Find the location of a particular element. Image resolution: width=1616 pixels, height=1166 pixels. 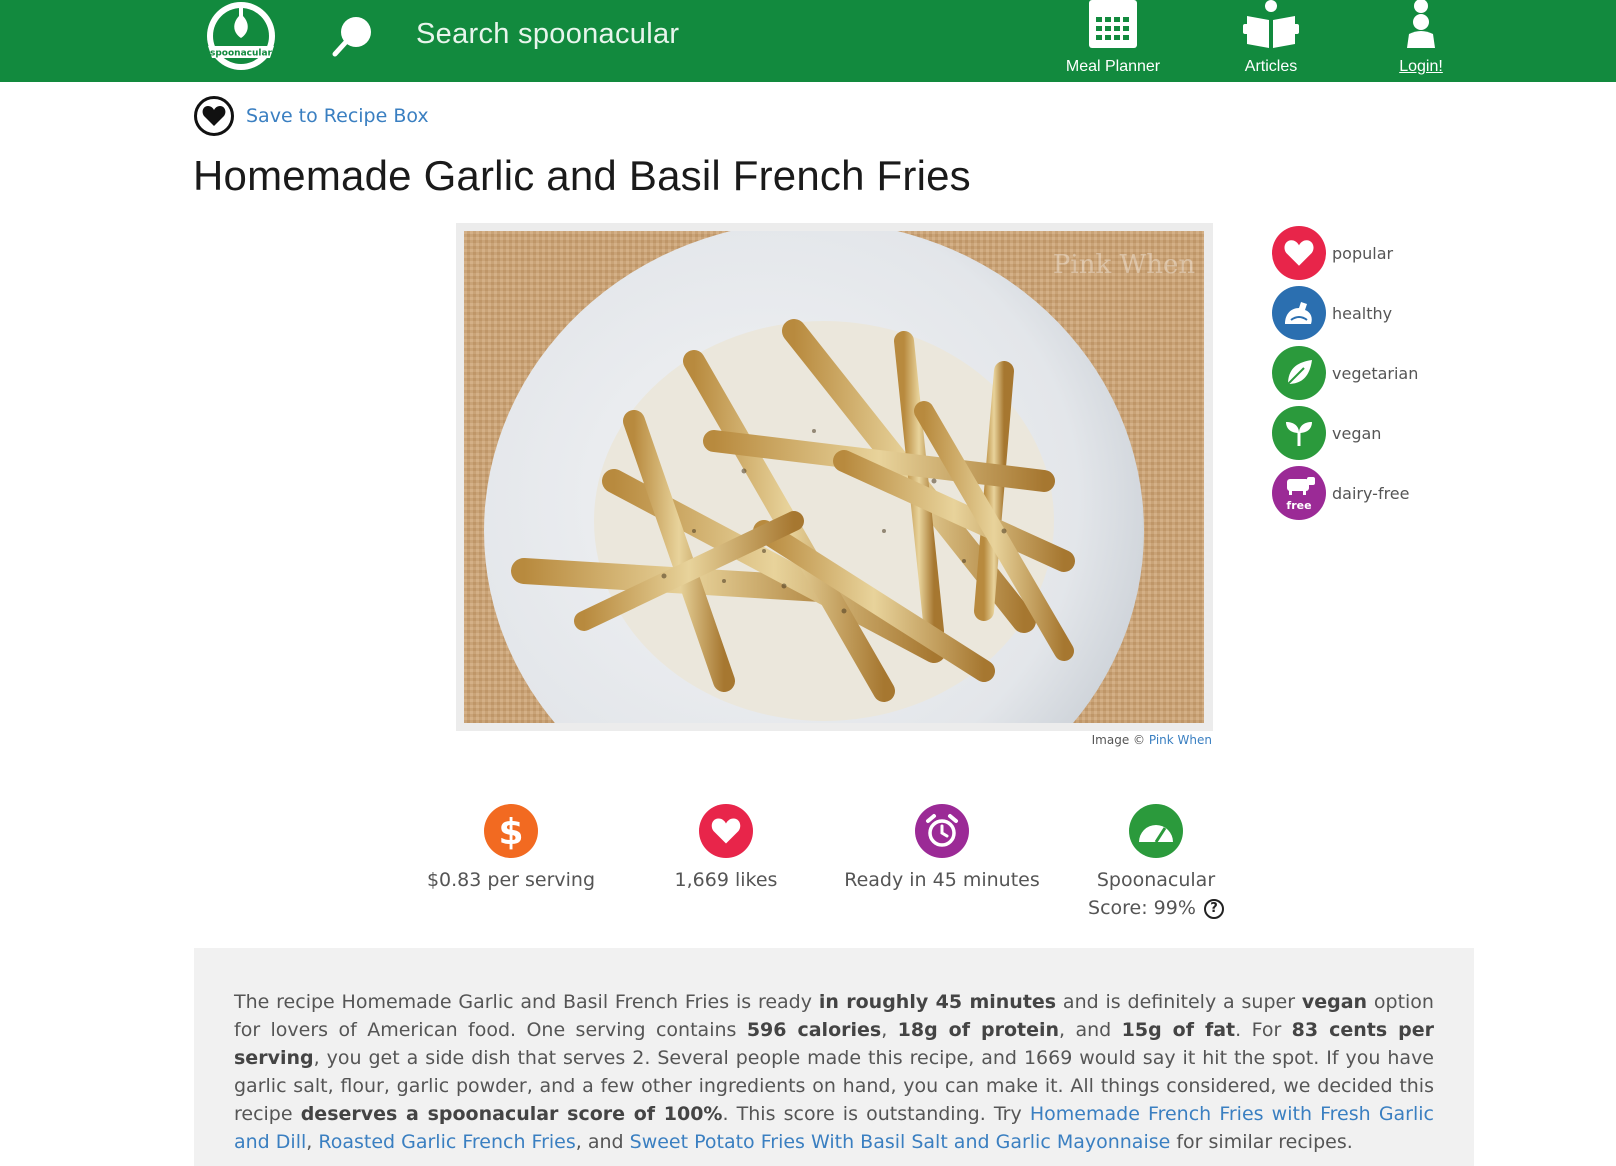

similar-recipe-link-2: Roasted Garlic French Fries is located at coordinates (446, 1142).